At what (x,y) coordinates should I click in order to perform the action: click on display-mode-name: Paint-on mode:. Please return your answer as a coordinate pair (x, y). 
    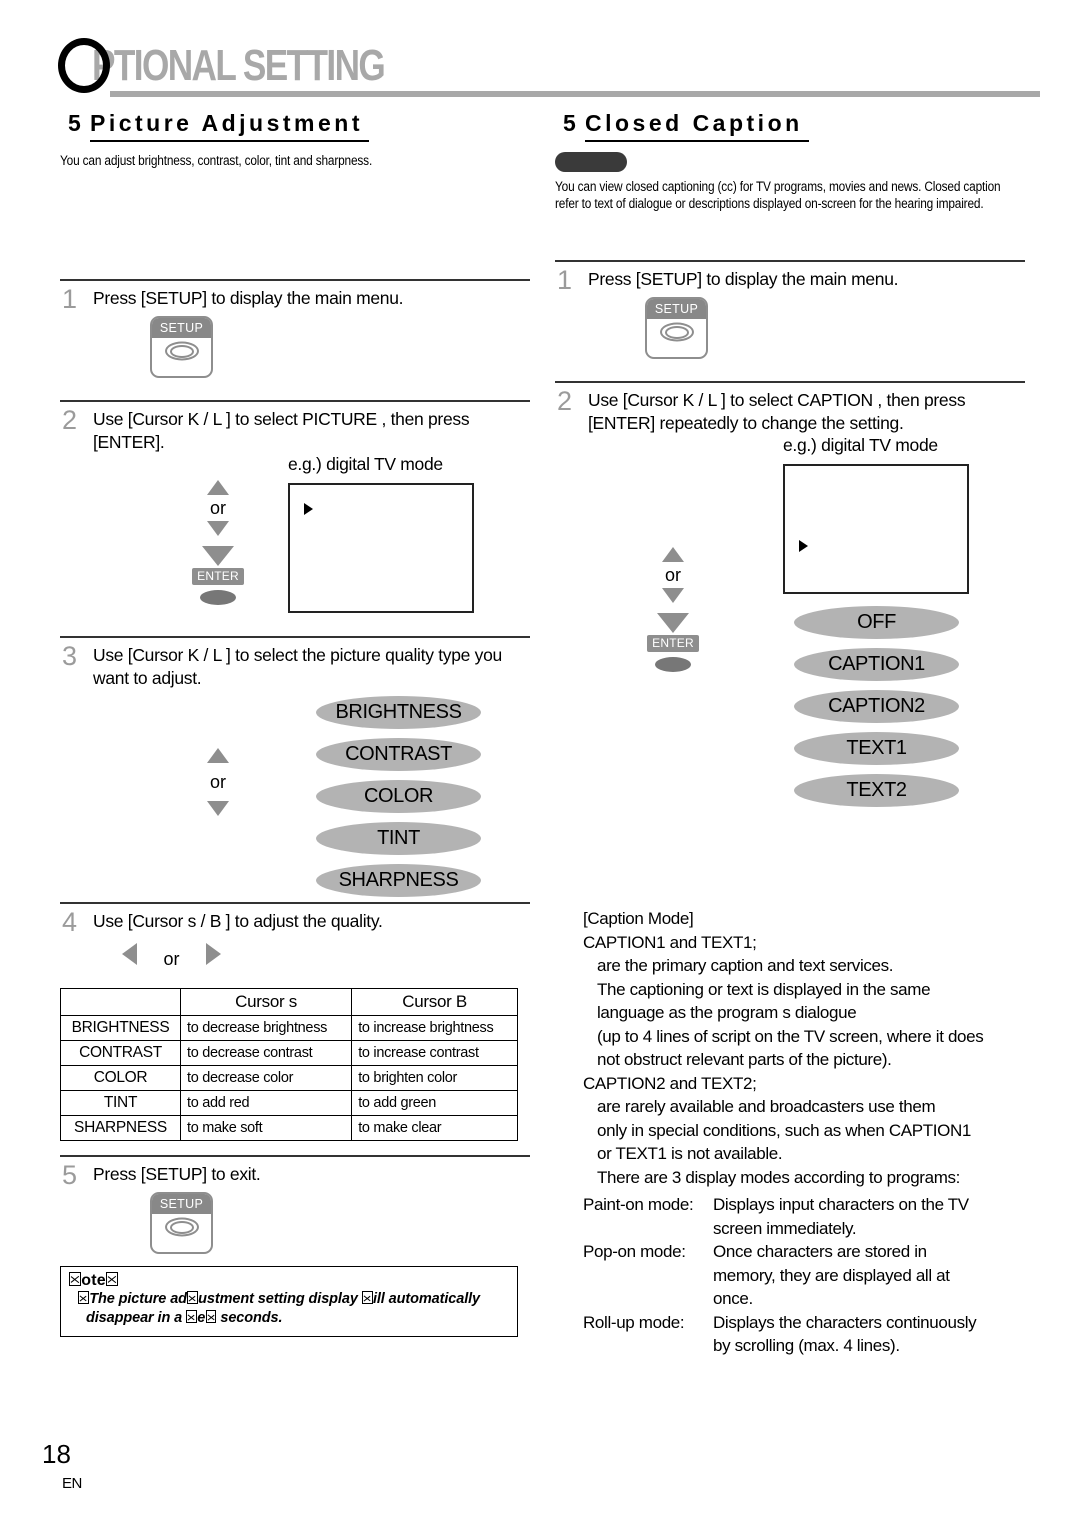
    Looking at the image, I should click on (638, 1204).